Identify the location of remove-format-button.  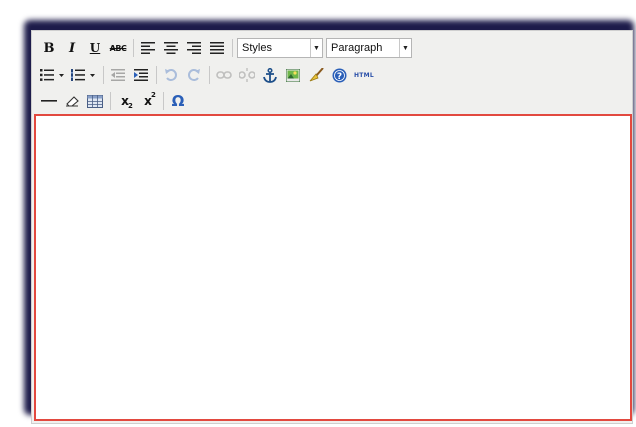
(72, 101).